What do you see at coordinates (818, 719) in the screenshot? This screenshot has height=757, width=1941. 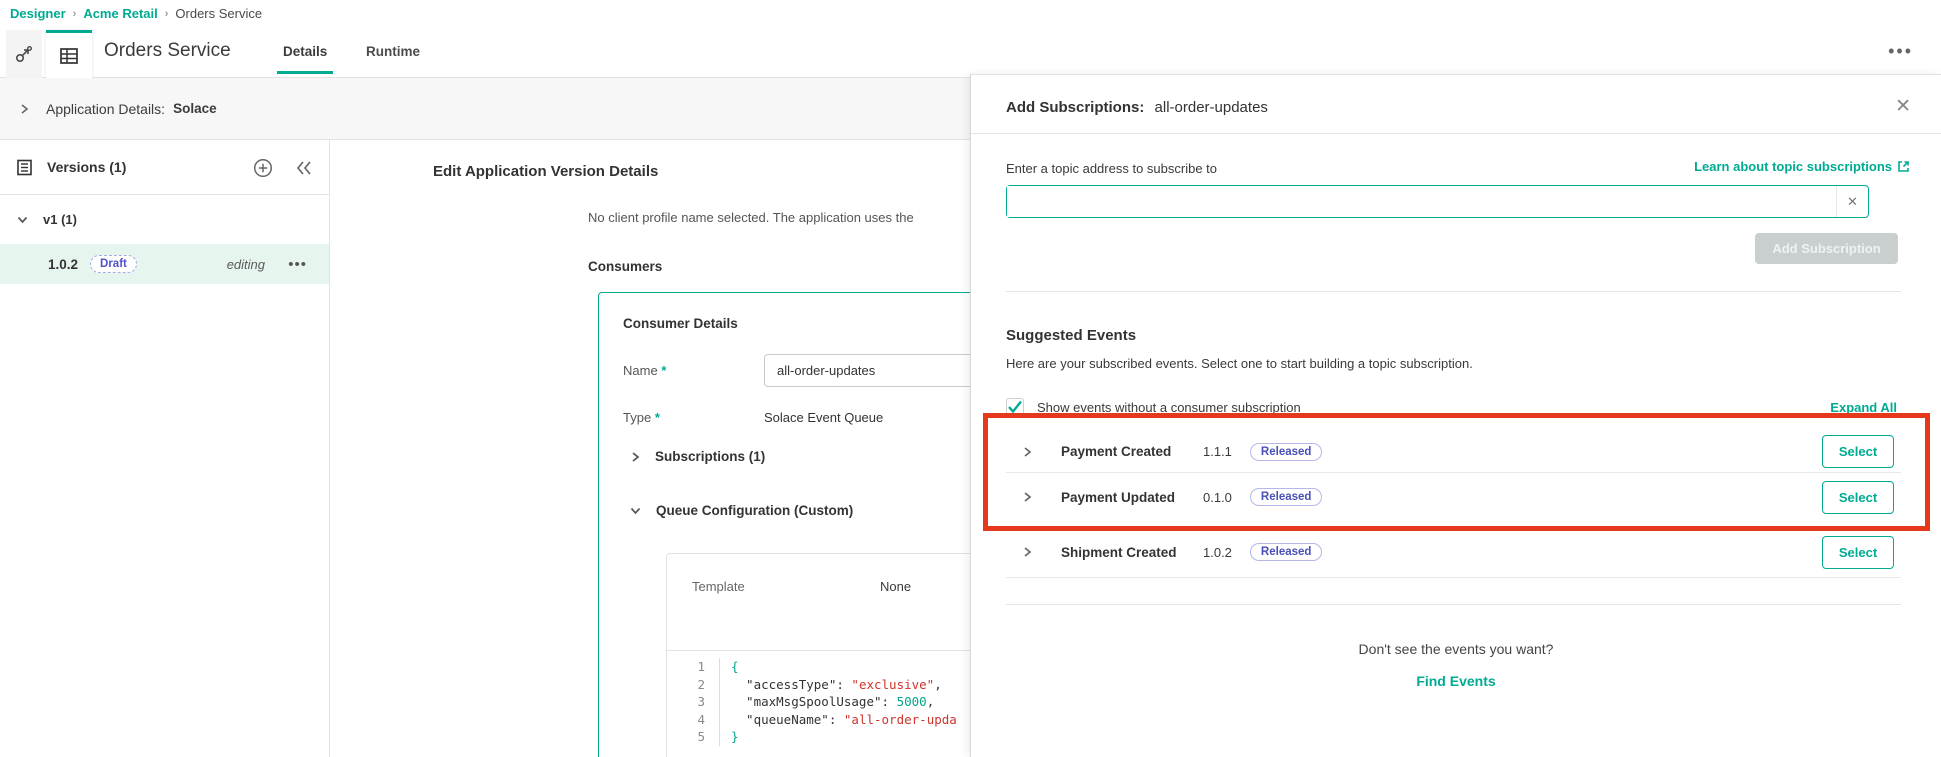 I see `code-line: 4 "queueName": "all-order-upda` at bounding box center [818, 719].